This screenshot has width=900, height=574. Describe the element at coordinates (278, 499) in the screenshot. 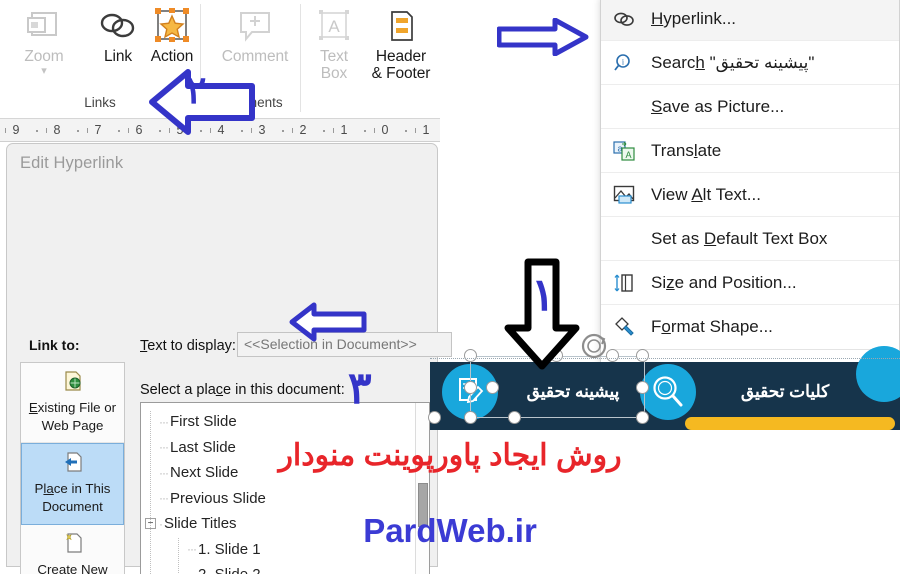

I see `tree-item-previous-slide: ··· Previous Slide` at that location.